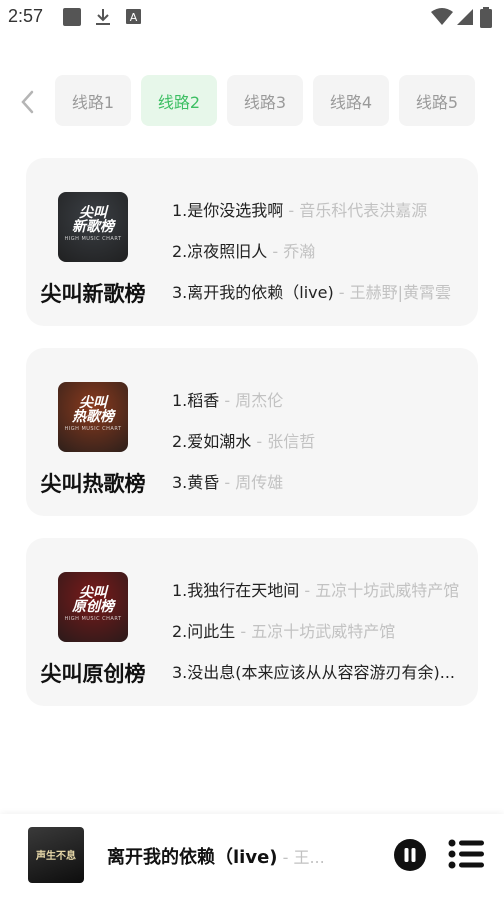 The height and width of the screenshot is (897, 504). I want to click on now-playing-cover-text: 声生不息, so click(56, 856).